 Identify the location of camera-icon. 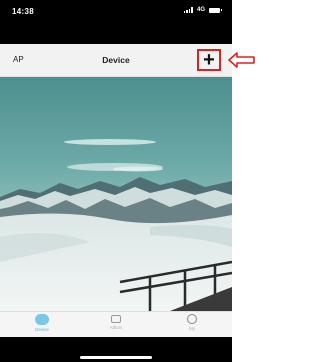
(42, 319).